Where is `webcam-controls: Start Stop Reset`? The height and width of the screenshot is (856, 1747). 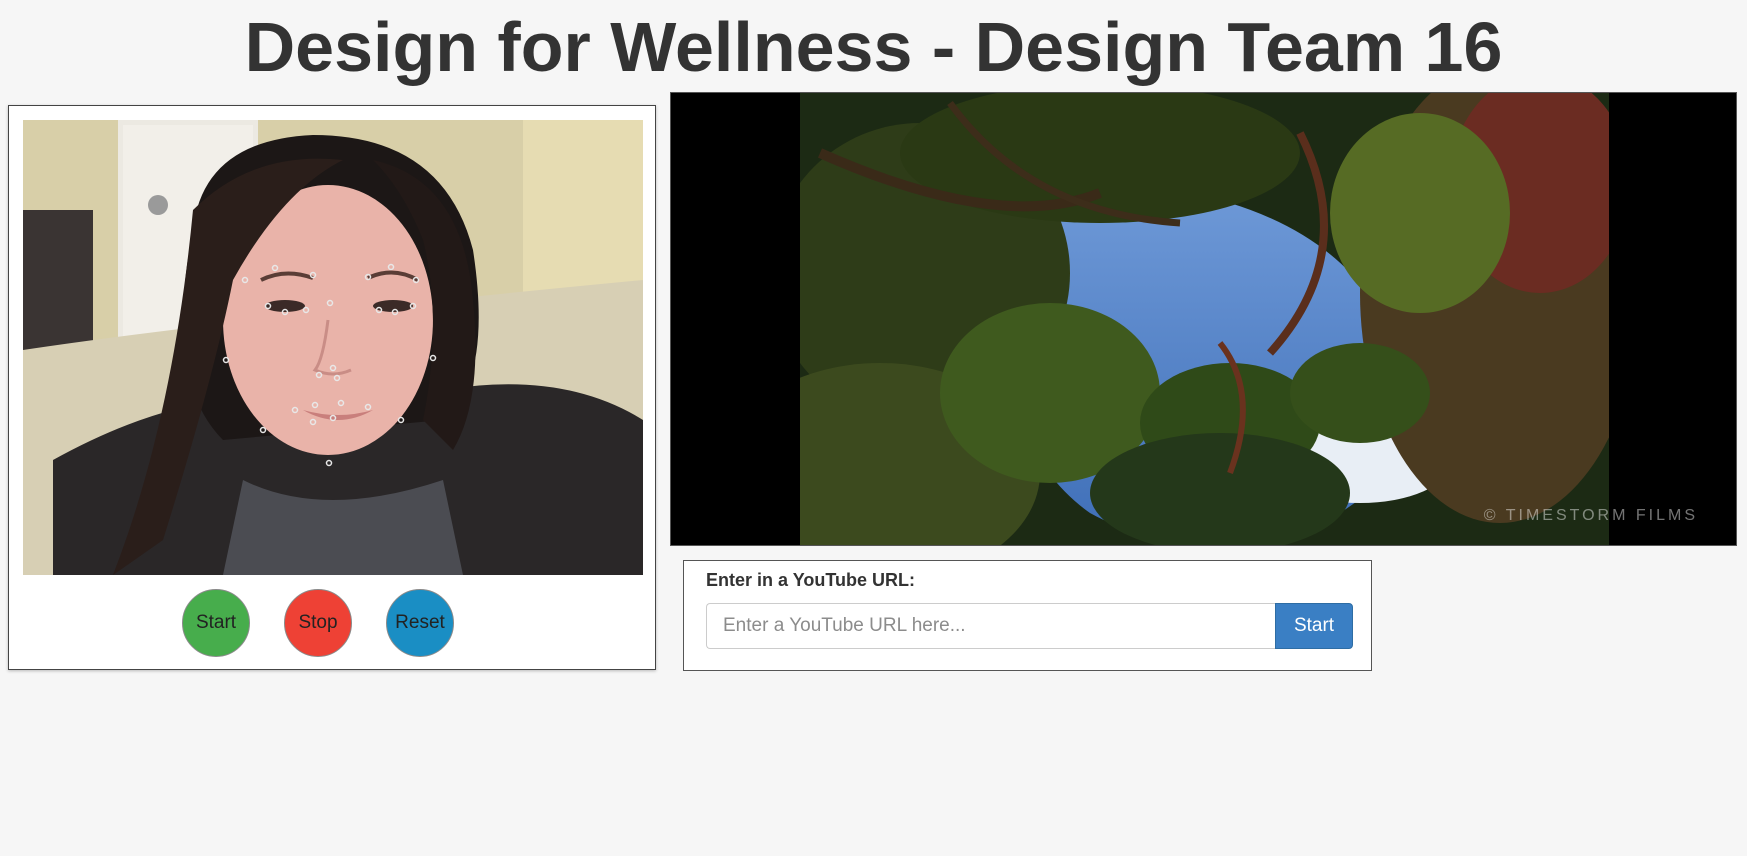 webcam-controls: Start Stop Reset is located at coordinates (332, 624).